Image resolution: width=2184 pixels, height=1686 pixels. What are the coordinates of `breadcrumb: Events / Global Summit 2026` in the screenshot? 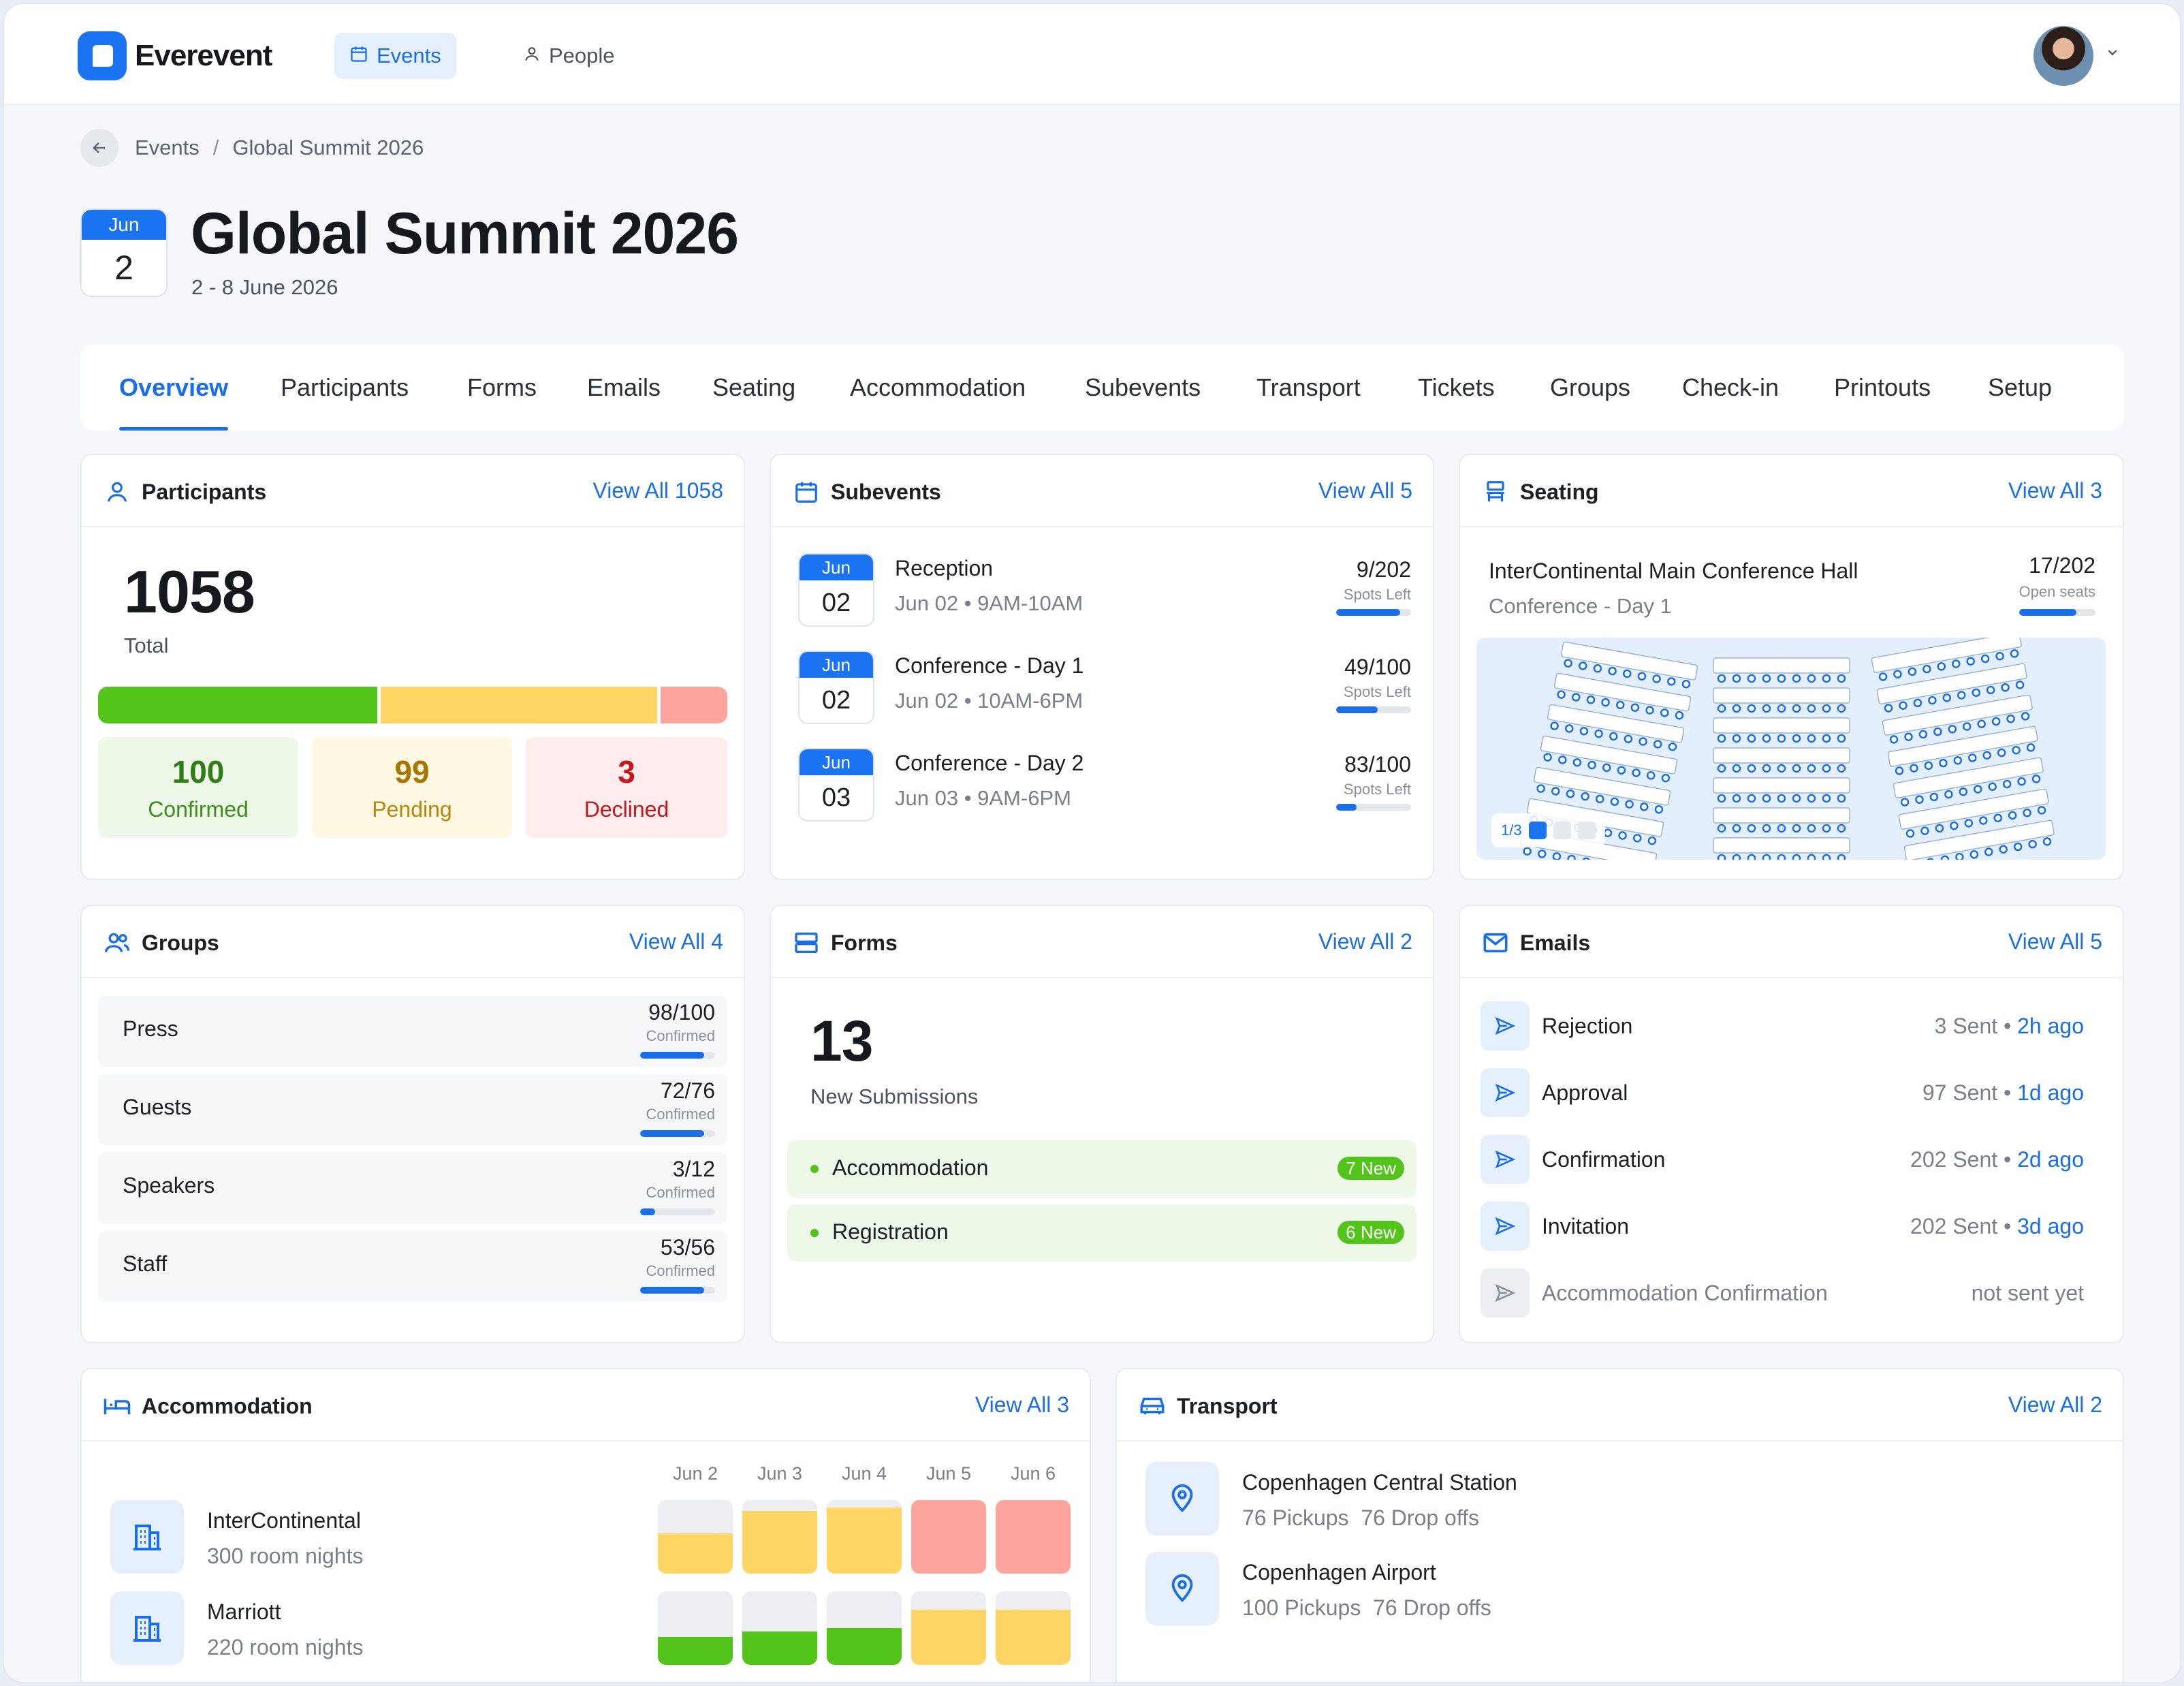 It's located at (252, 148).